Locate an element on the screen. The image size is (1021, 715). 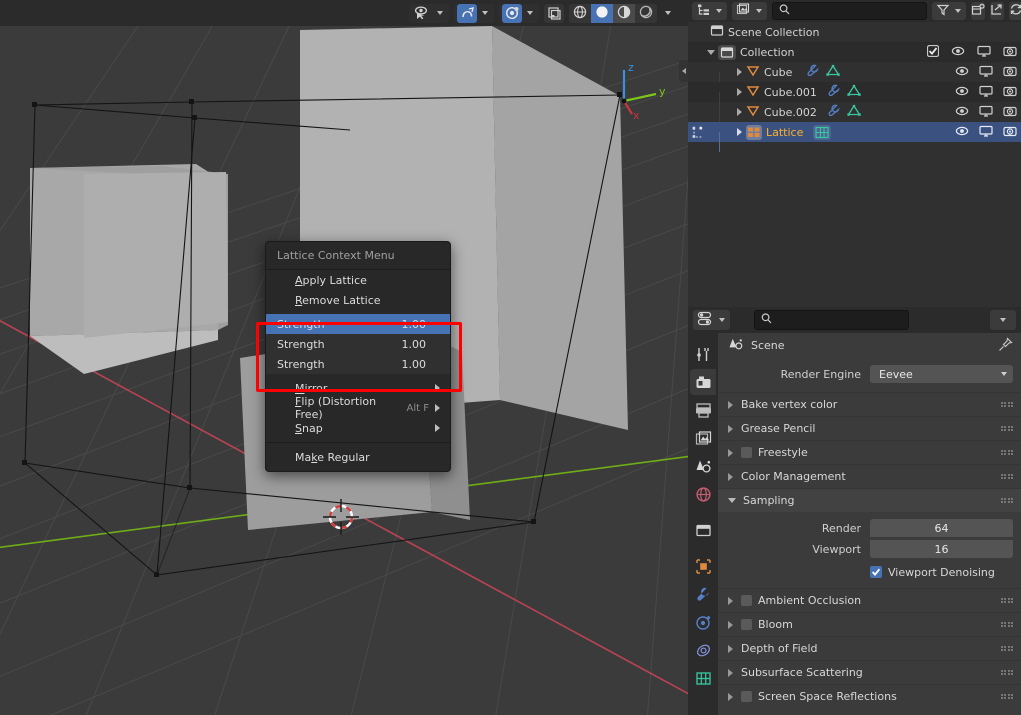
outliner-new-collection-button is located at coordinates (978, 11).